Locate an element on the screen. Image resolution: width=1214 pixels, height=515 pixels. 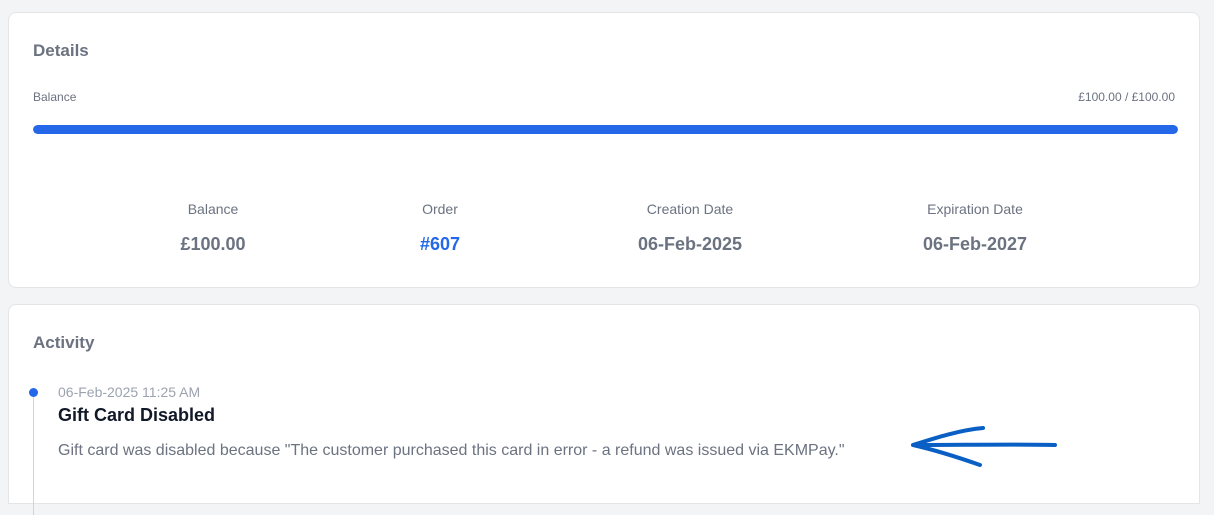
timeline-line is located at coordinates (33, 455).